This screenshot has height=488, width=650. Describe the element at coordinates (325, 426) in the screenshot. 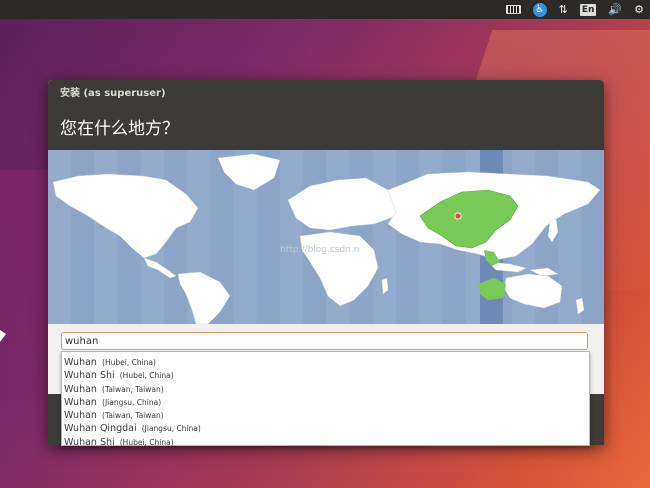

I see `suggestion-item: Wuhan Qingdai (Jiangsu, China)` at that location.